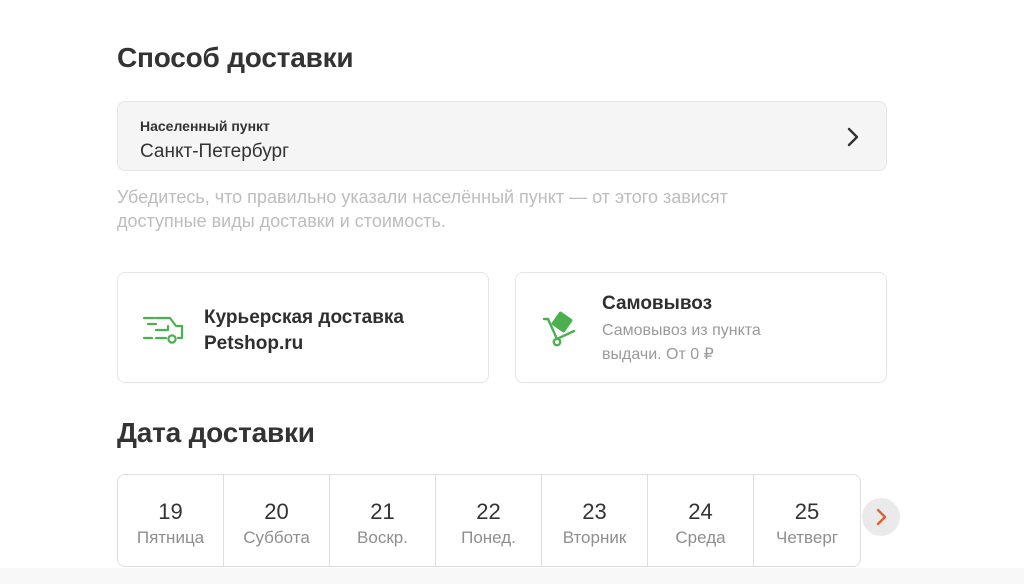 Image resolution: width=1024 pixels, height=584 pixels. I want to click on date-number: 23, so click(594, 511).